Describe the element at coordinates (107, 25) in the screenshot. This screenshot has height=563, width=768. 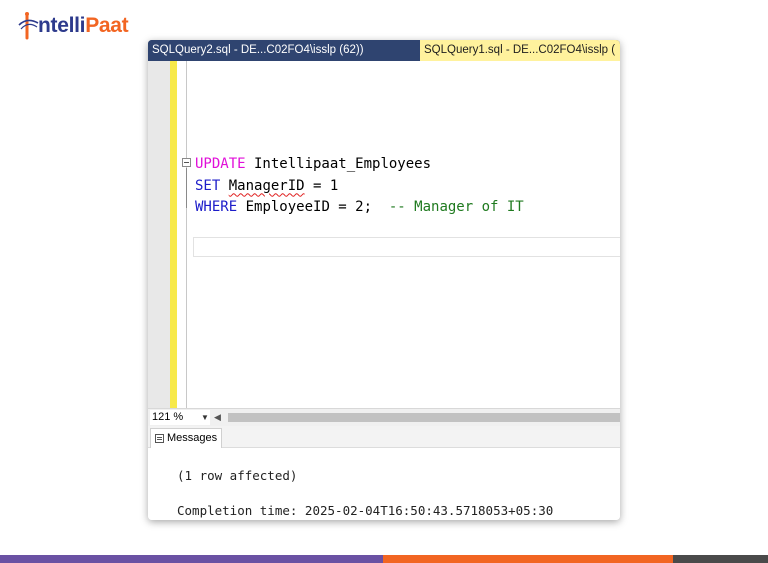
I see `logo-text-accent: Paat` at that location.